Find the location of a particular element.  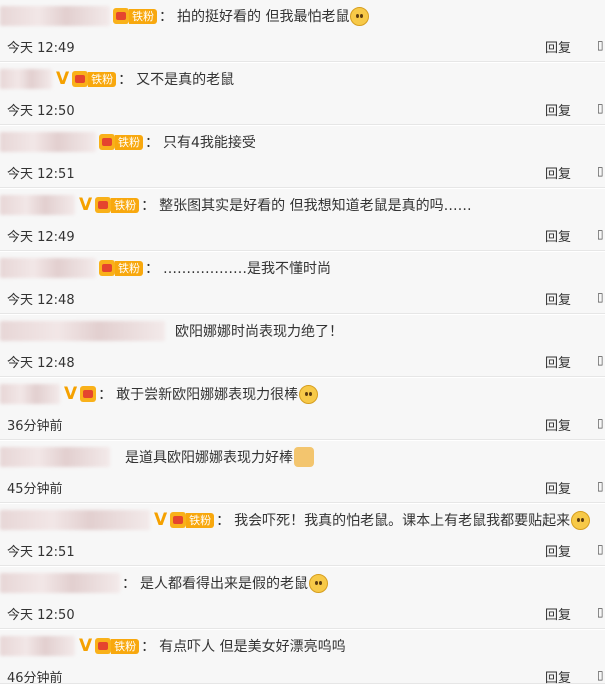

comment-line: V 铁粉 ： 又不是真的老鼠 is located at coordinates (117, 79).